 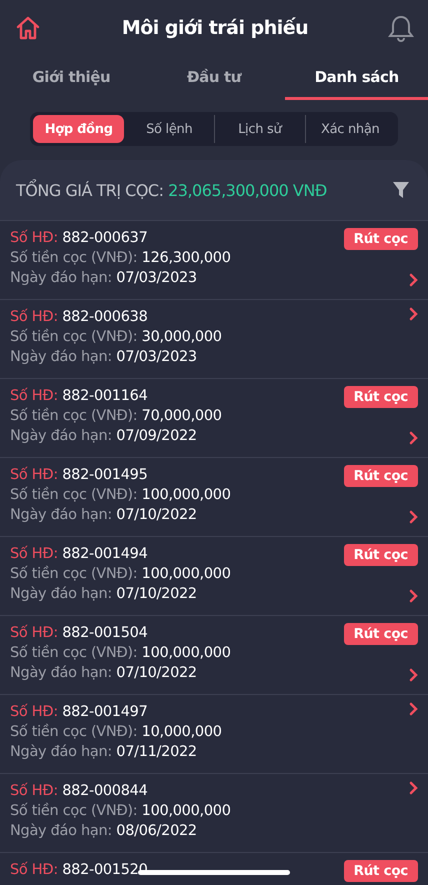 What do you see at coordinates (105, 238) in the screenshot?
I see `contract-number: 882-000637` at bounding box center [105, 238].